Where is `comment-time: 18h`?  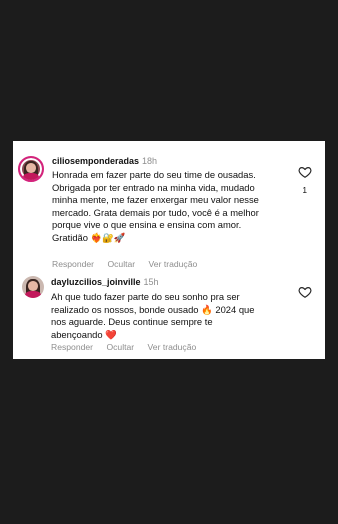 comment-time: 18h is located at coordinates (150, 161).